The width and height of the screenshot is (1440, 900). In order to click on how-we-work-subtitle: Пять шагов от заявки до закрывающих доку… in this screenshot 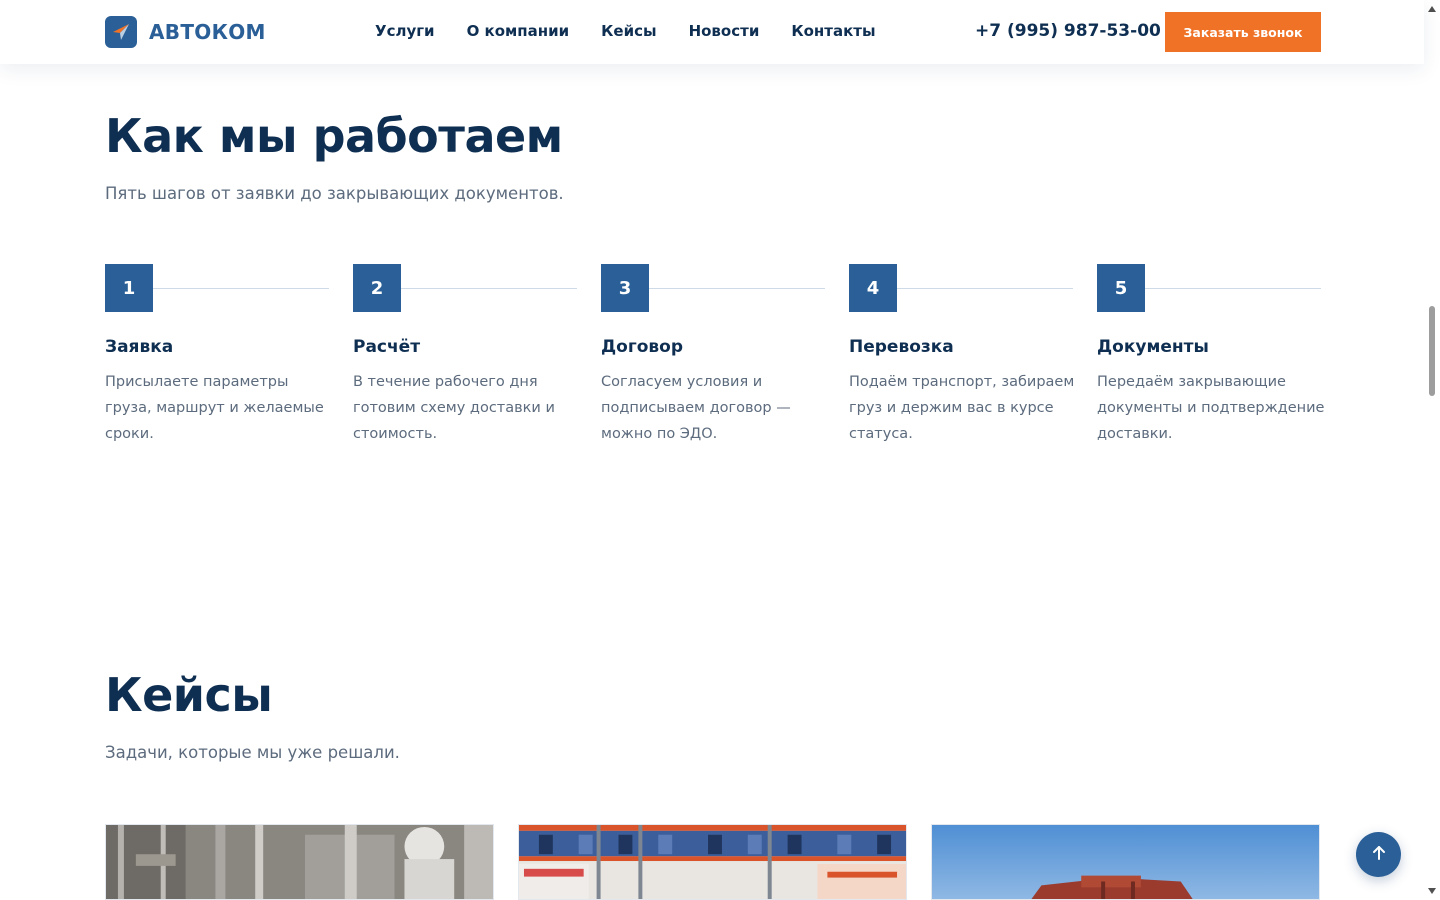, I will do `click(334, 193)`.